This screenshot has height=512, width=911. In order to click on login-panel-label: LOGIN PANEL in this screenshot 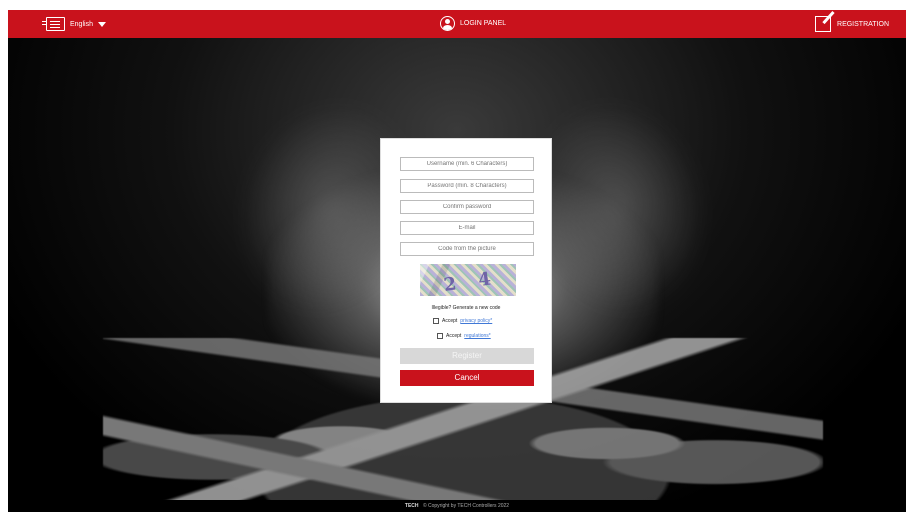, I will do `click(483, 23)`.